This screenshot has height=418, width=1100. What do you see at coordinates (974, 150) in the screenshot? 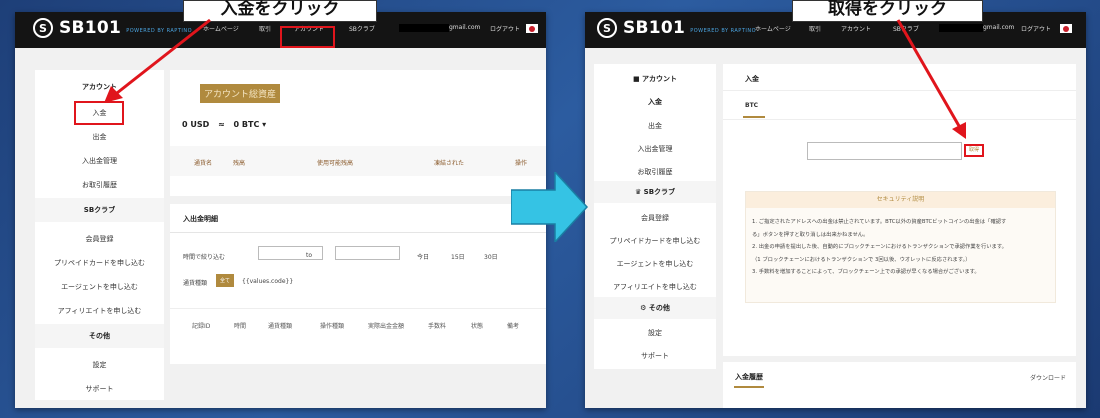
I see `get-address-button: 取得` at bounding box center [974, 150].